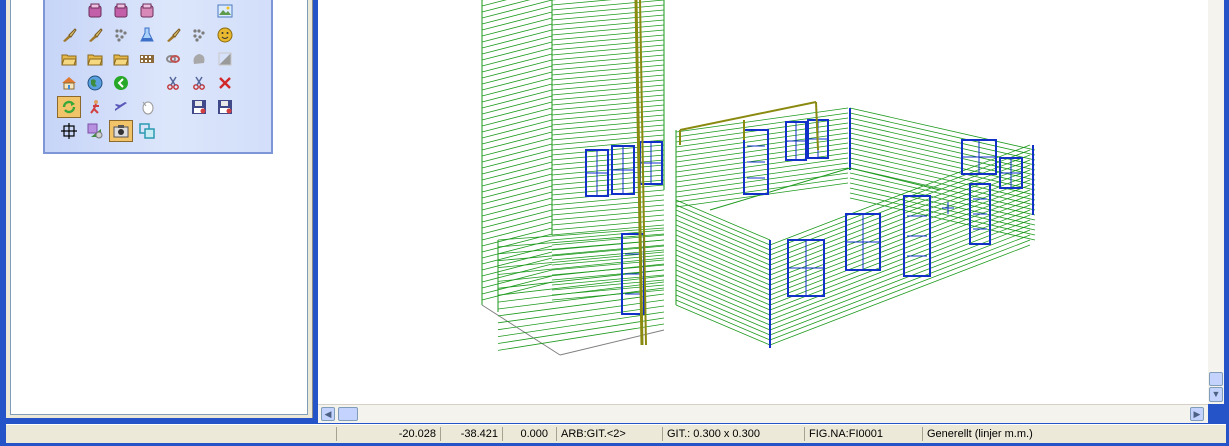 The image size is (1229, 446). I want to click on status-y-coordinate: -38.421, so click(471, 434).